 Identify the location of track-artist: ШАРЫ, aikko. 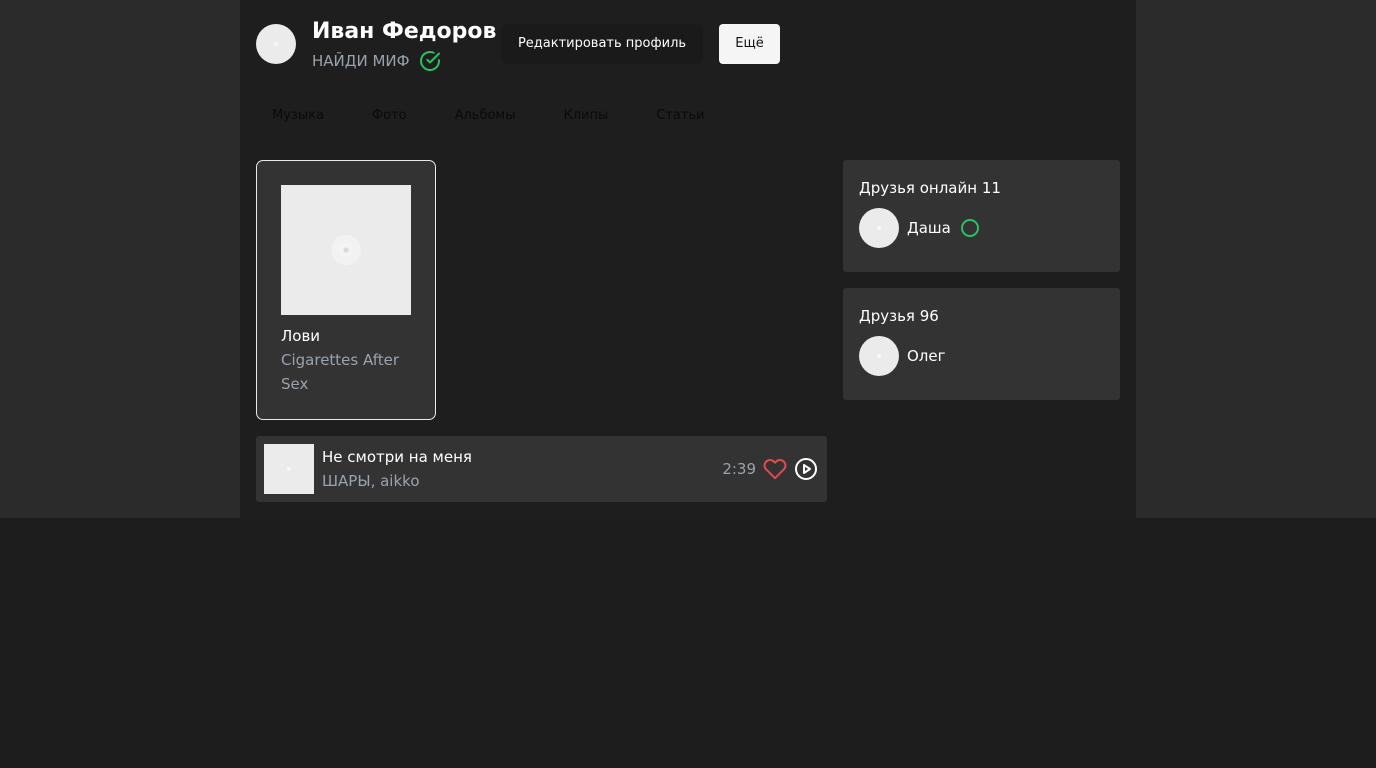
(371, 481).